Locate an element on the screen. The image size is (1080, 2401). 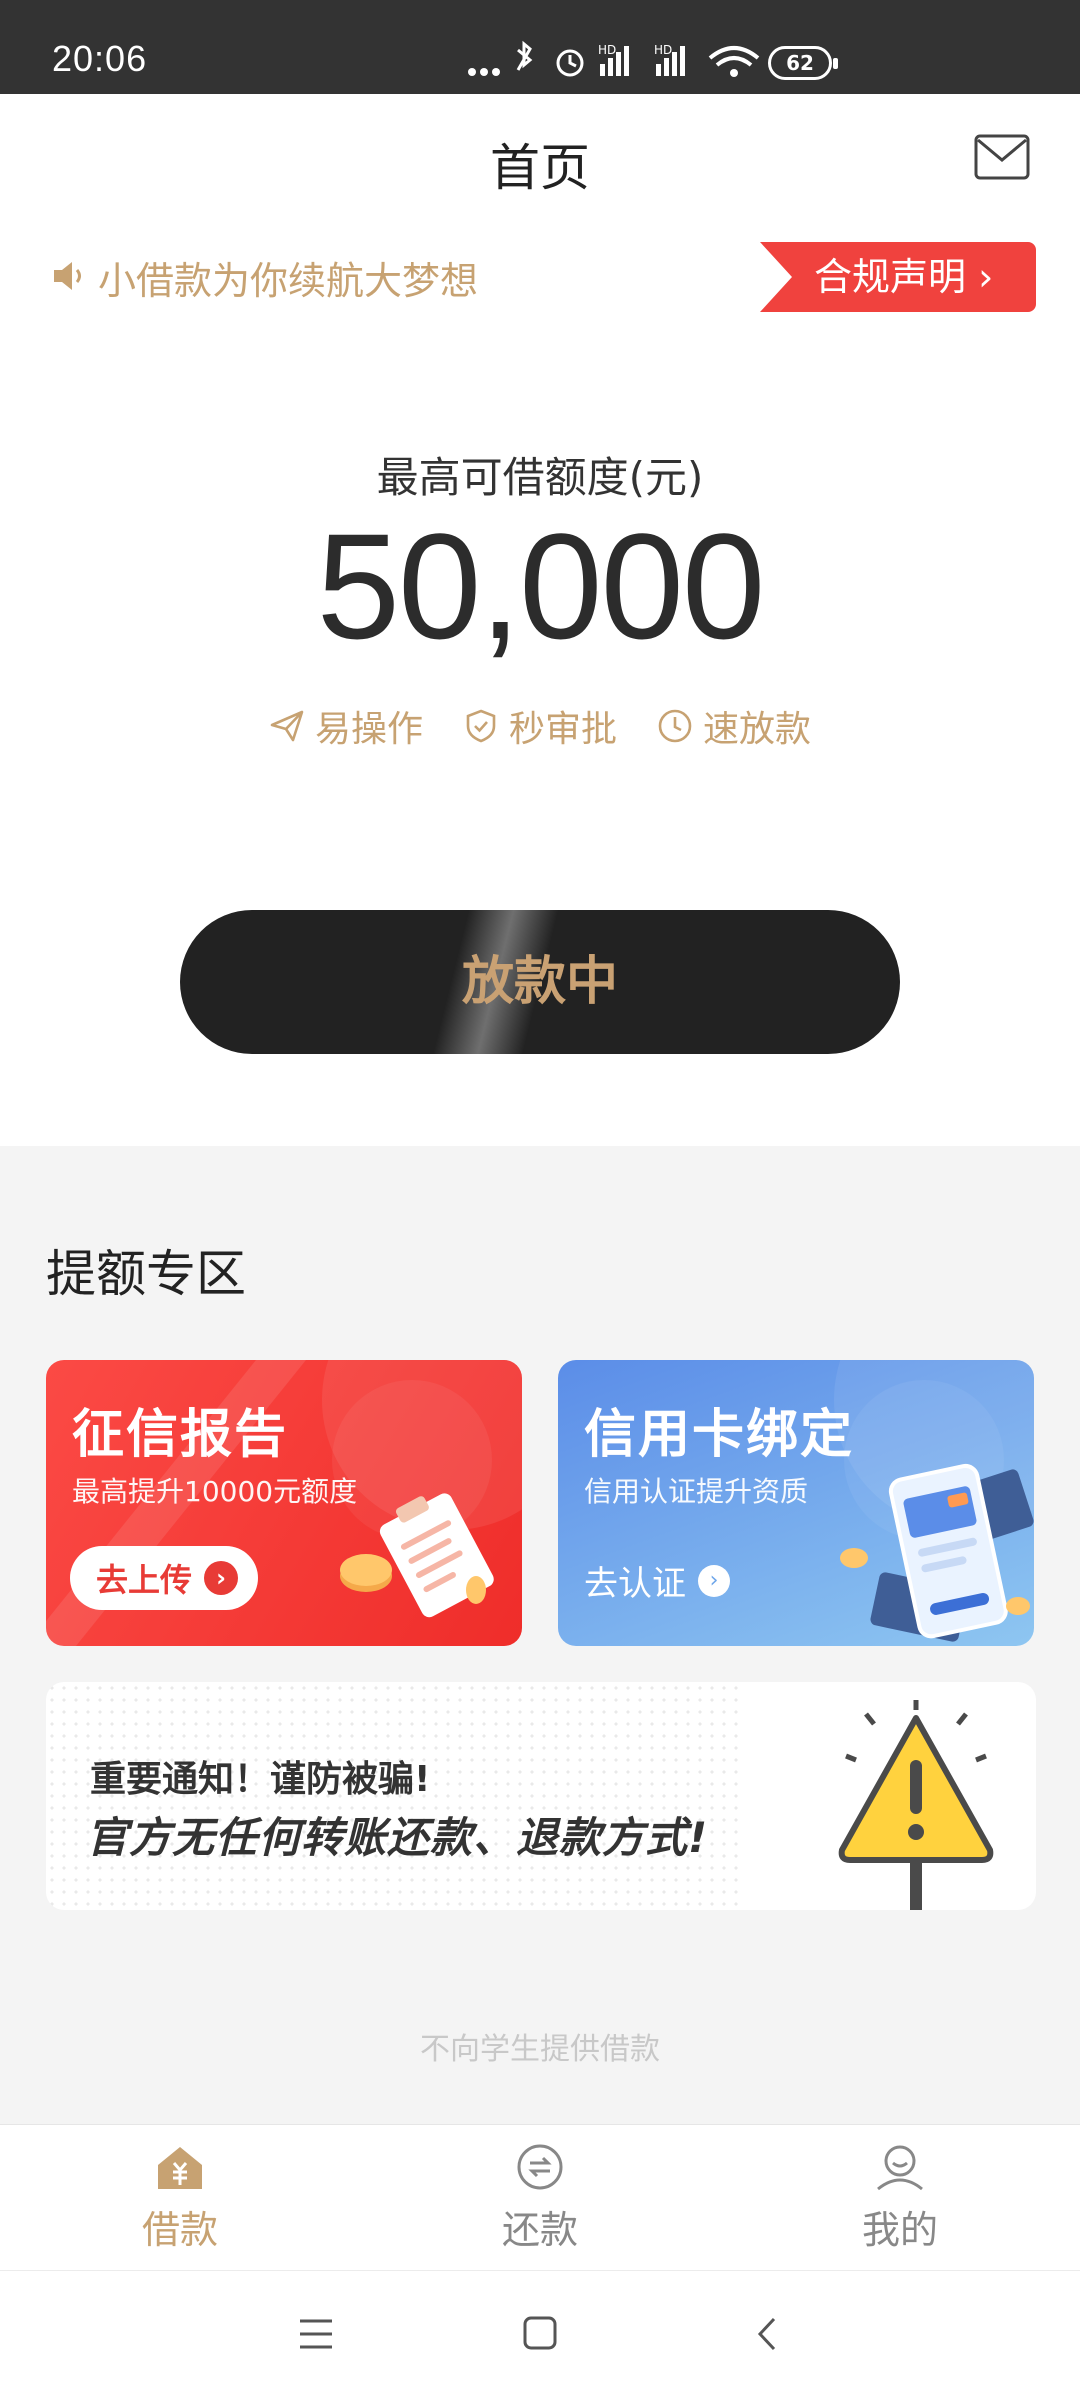
system-nav-bar is located at coordinates (540, 2335).